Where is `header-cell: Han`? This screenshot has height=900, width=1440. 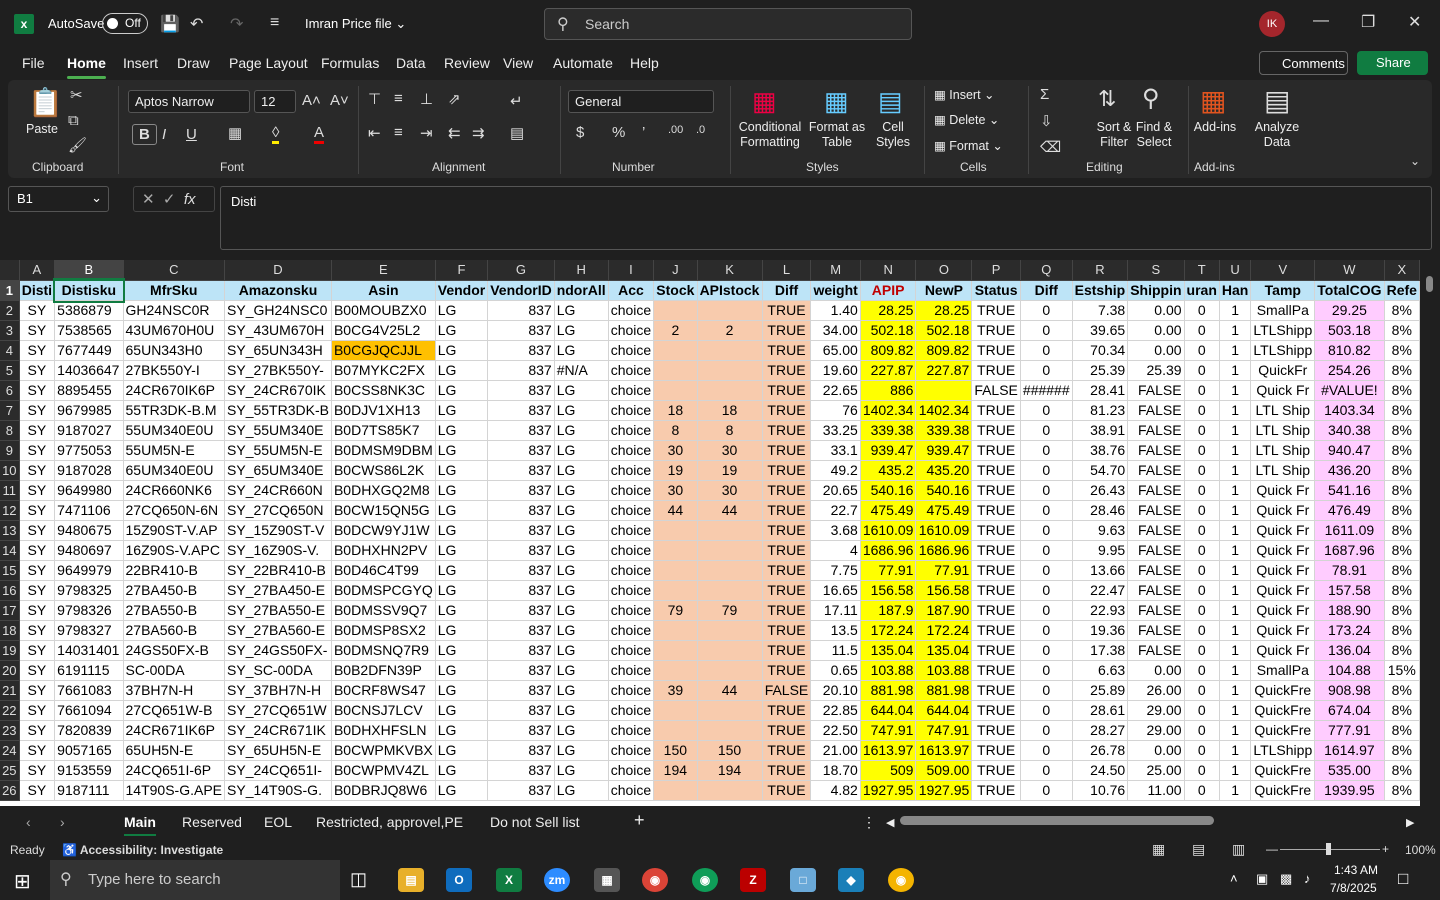
header-cell: Han is located at coordinates (1235, 290).